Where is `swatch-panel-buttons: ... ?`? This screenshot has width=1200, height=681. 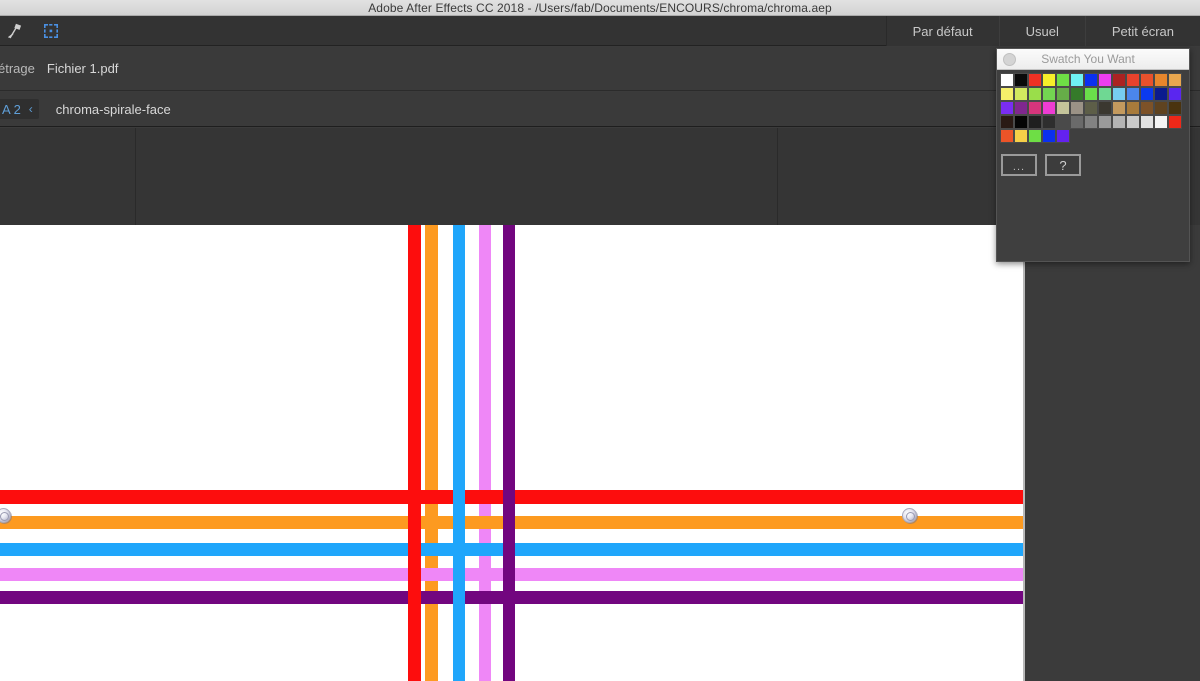 swatch-panel-buttons: ... ? is located at coordinates (1093, 159).